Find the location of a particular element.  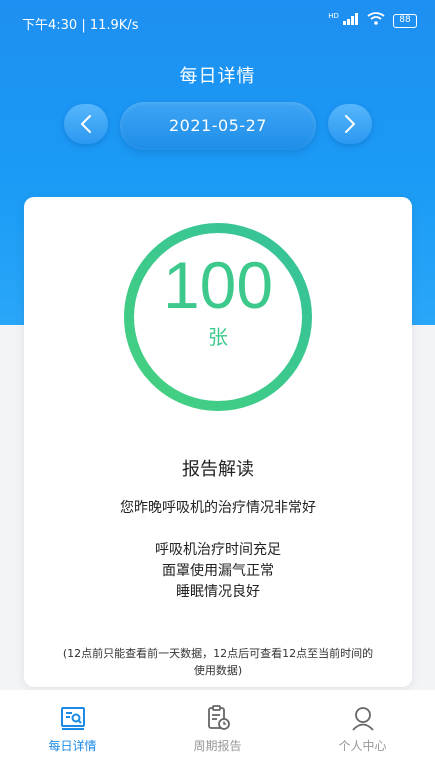

report-line: 面罩使用漏气正常 is located at coordinates (218, 571).